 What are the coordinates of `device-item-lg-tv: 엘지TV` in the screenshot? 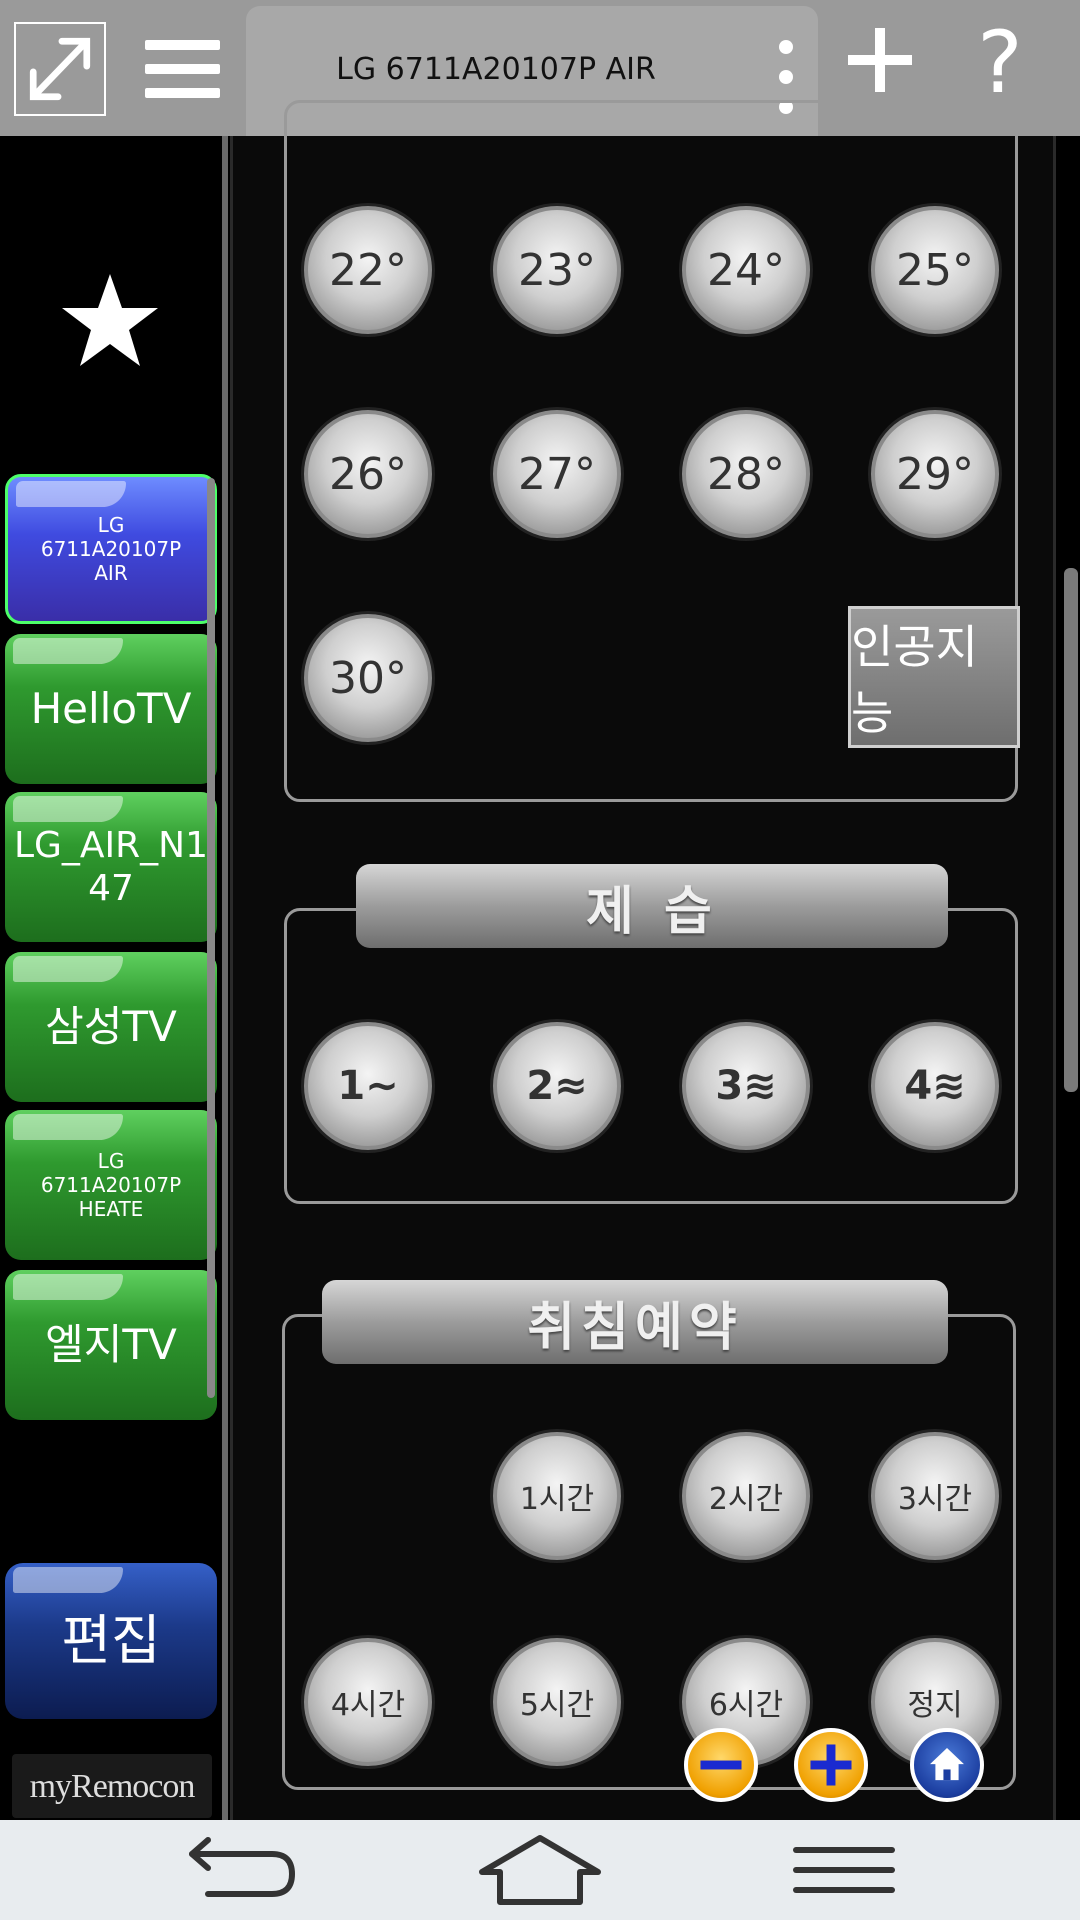 It's located at (111, 1345).